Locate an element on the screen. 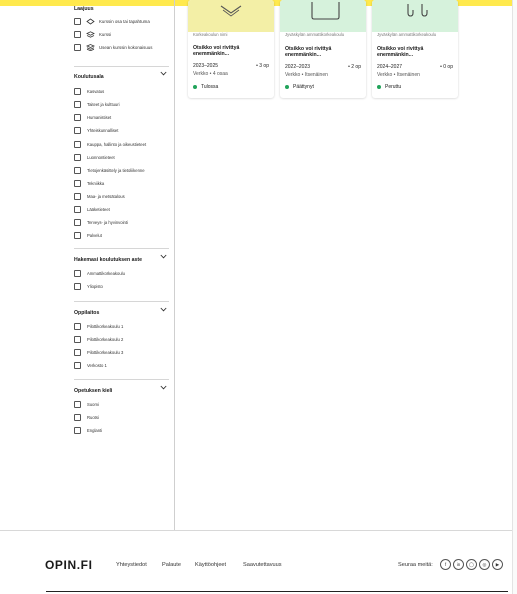  filter-option-field: Terveys- ja hyvinvointi is located at coordinates (101, 222).